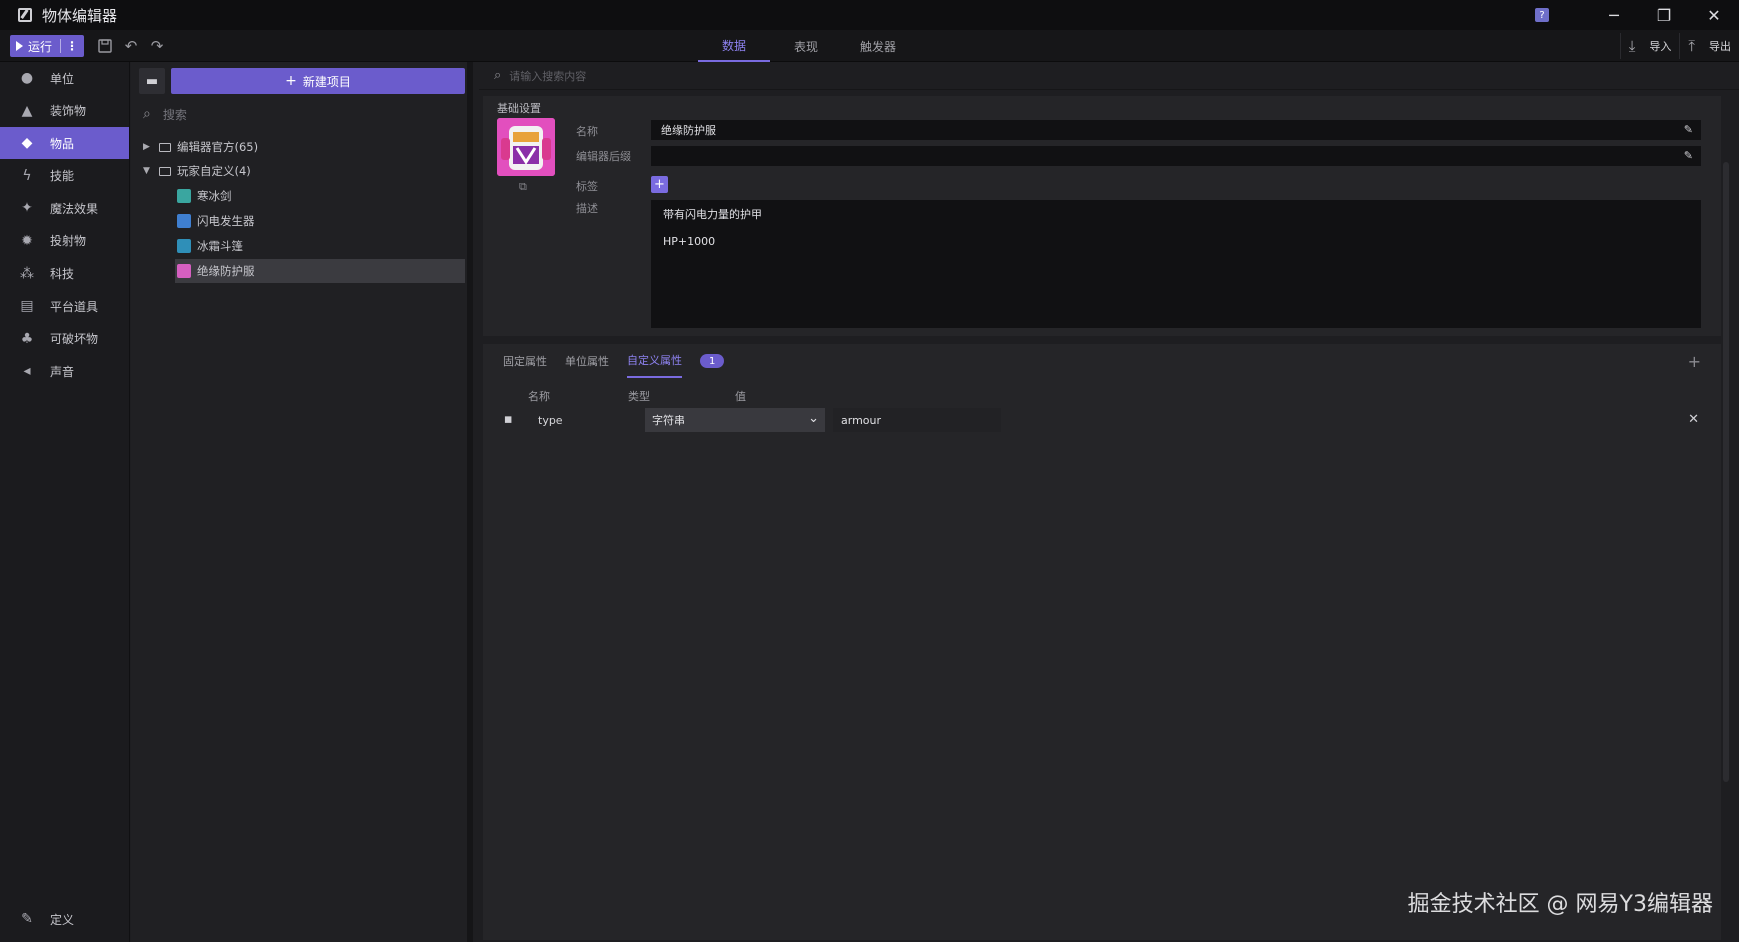 Image resolution: width=1739 pixels, height=942 pixels. Describe the element at coordinates (639, 396) in the screenshot. I see `column-type-header: 类型` at that location.